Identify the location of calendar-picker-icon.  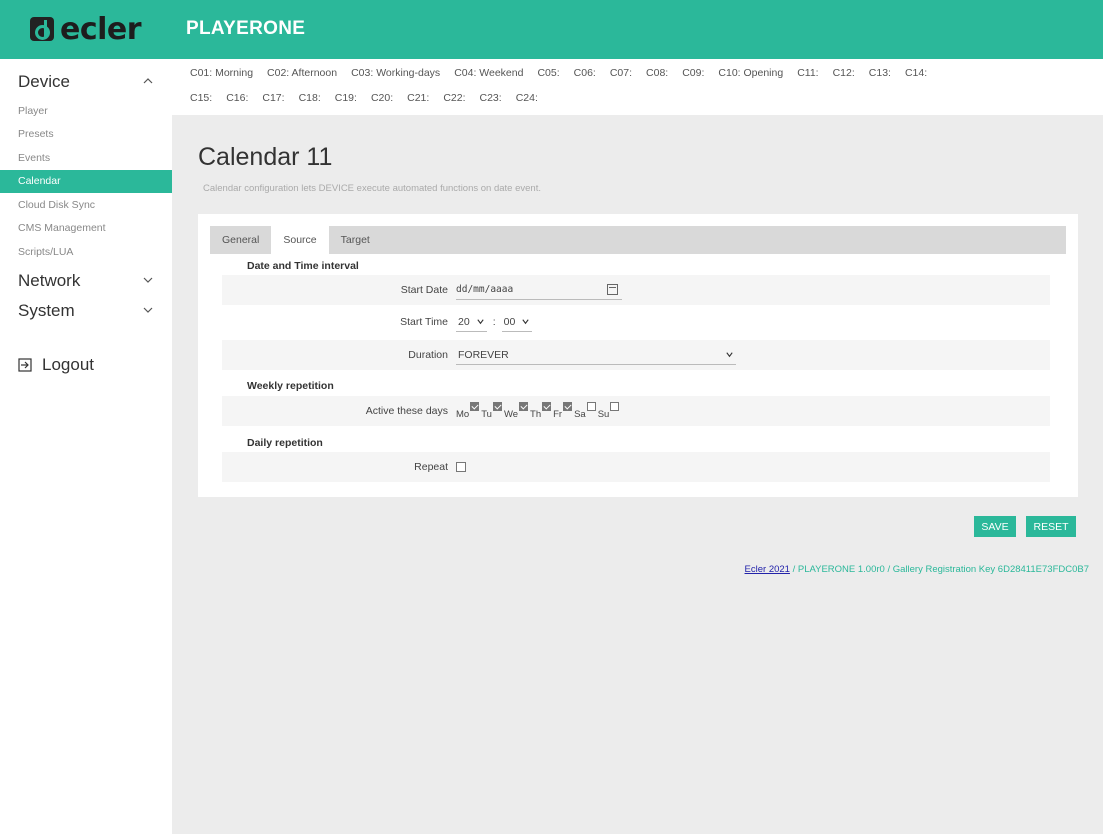
(612, 289).